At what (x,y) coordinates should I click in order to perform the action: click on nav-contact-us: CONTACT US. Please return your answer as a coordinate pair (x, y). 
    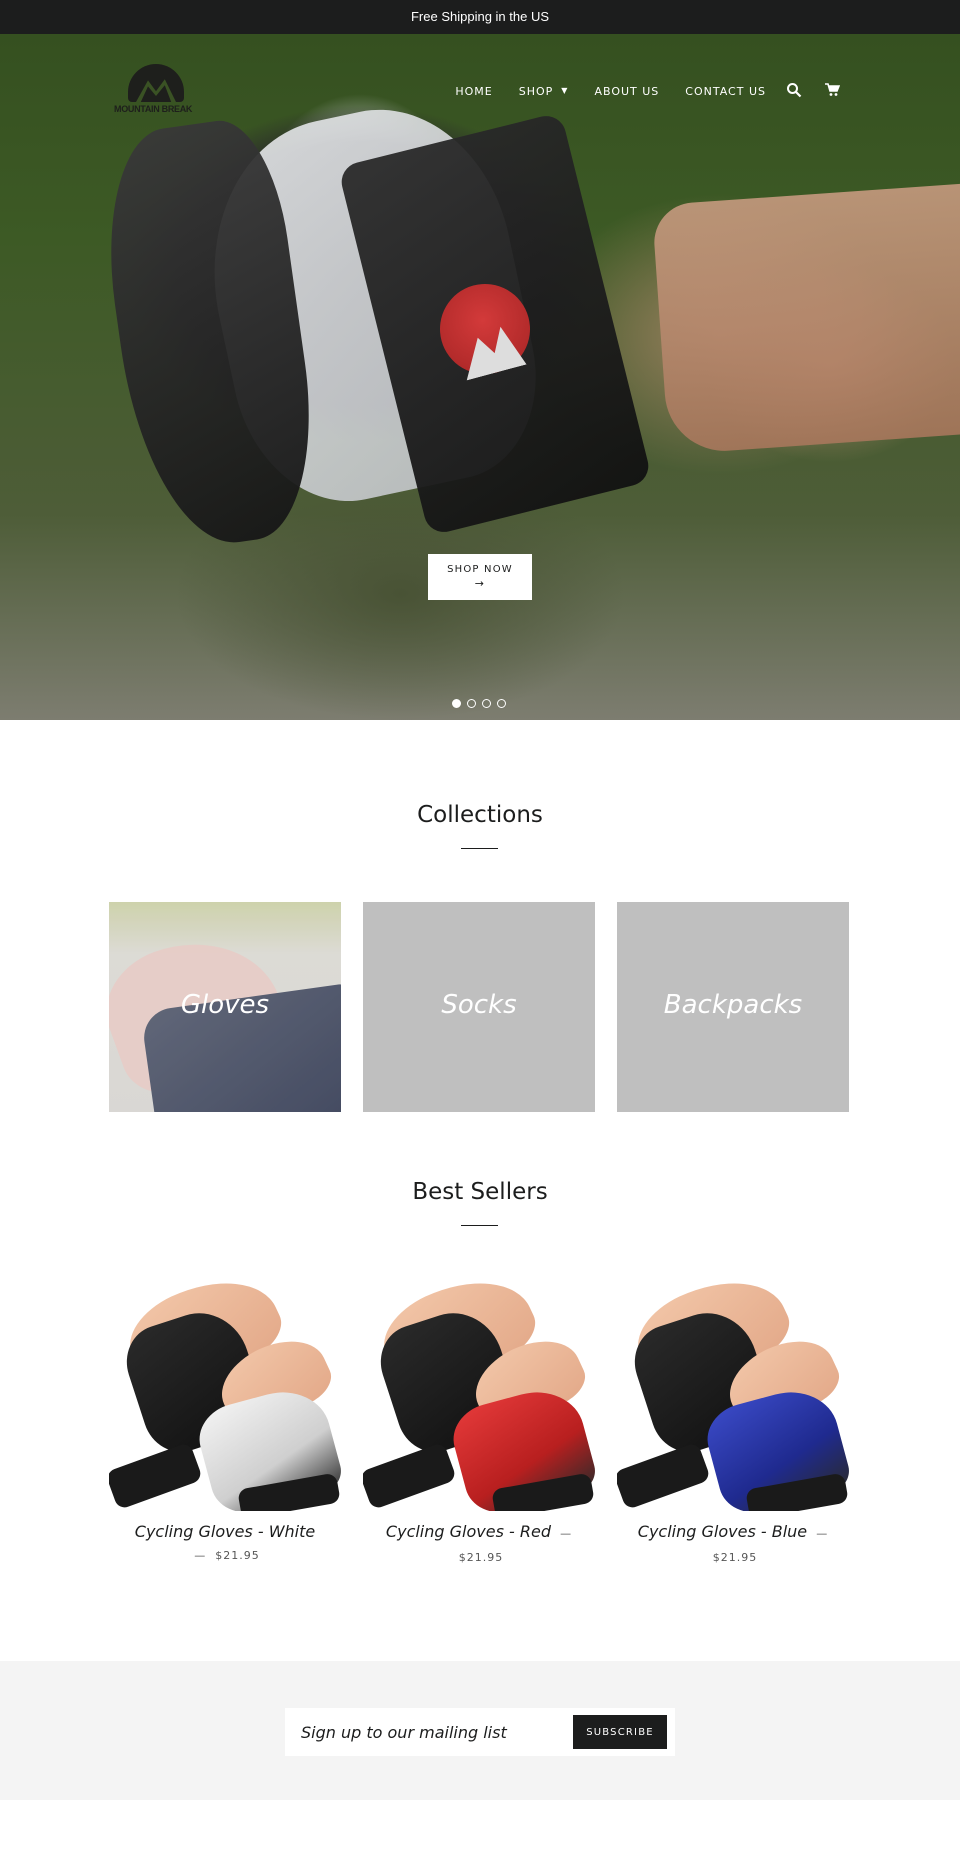
    Looking at the image, I should click on (725, 91).